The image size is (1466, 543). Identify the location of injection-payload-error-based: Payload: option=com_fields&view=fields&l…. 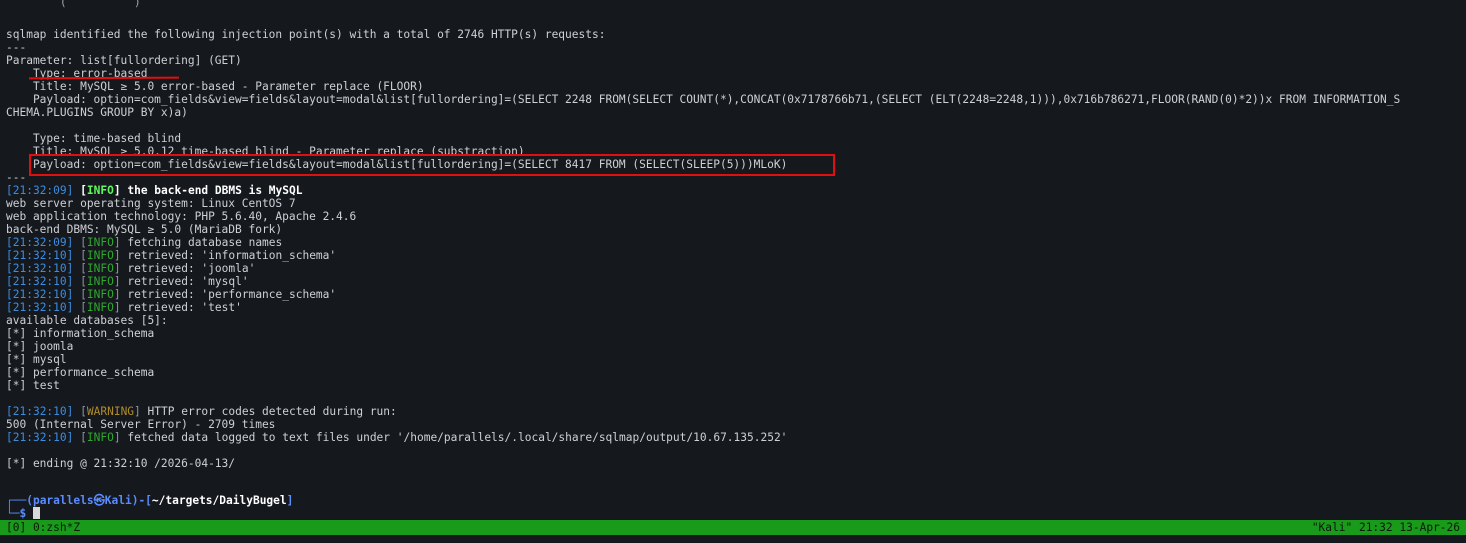
(703, 99).